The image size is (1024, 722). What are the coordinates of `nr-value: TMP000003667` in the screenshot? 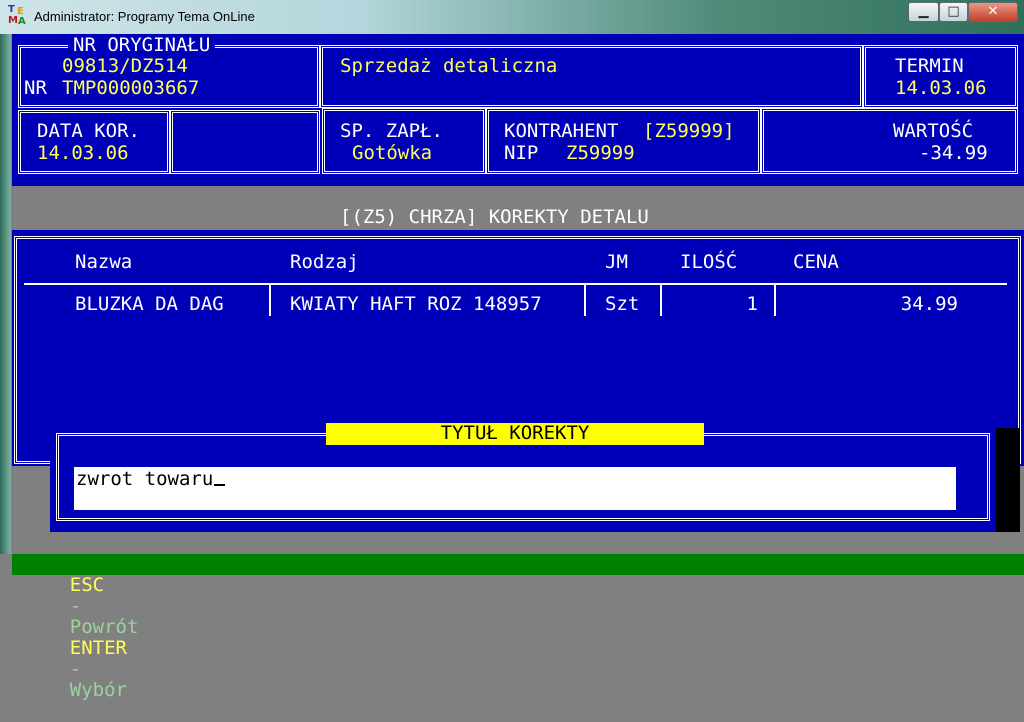 It's located at (131, 88).